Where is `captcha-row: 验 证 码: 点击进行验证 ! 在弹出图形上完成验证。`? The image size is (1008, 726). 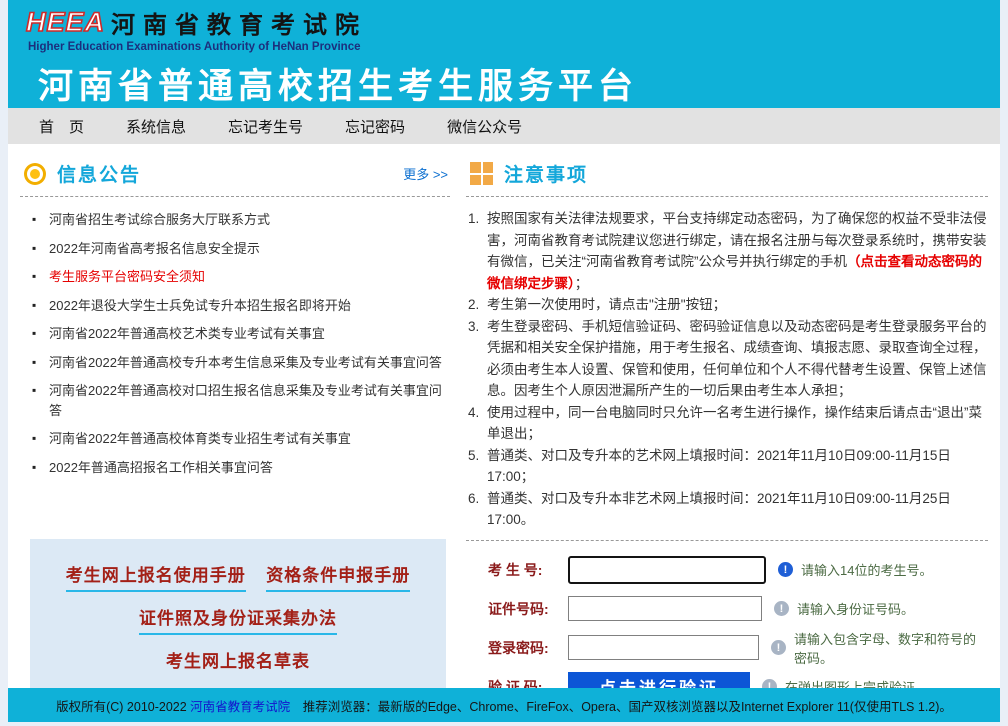
captcha-row: 验 证 码: 点击进行验证 ! 在弹出图形上完成验证。 is located at coordinates (727, 680).